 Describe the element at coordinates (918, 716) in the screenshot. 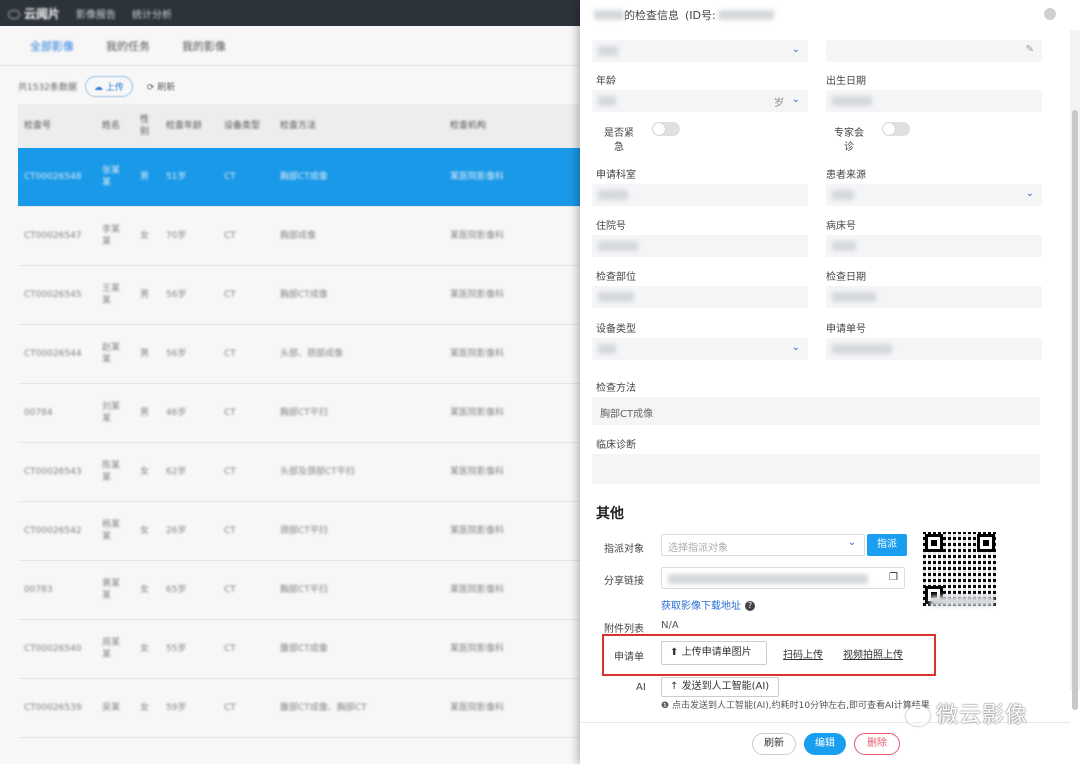

I see `wechat-icon` at that location.